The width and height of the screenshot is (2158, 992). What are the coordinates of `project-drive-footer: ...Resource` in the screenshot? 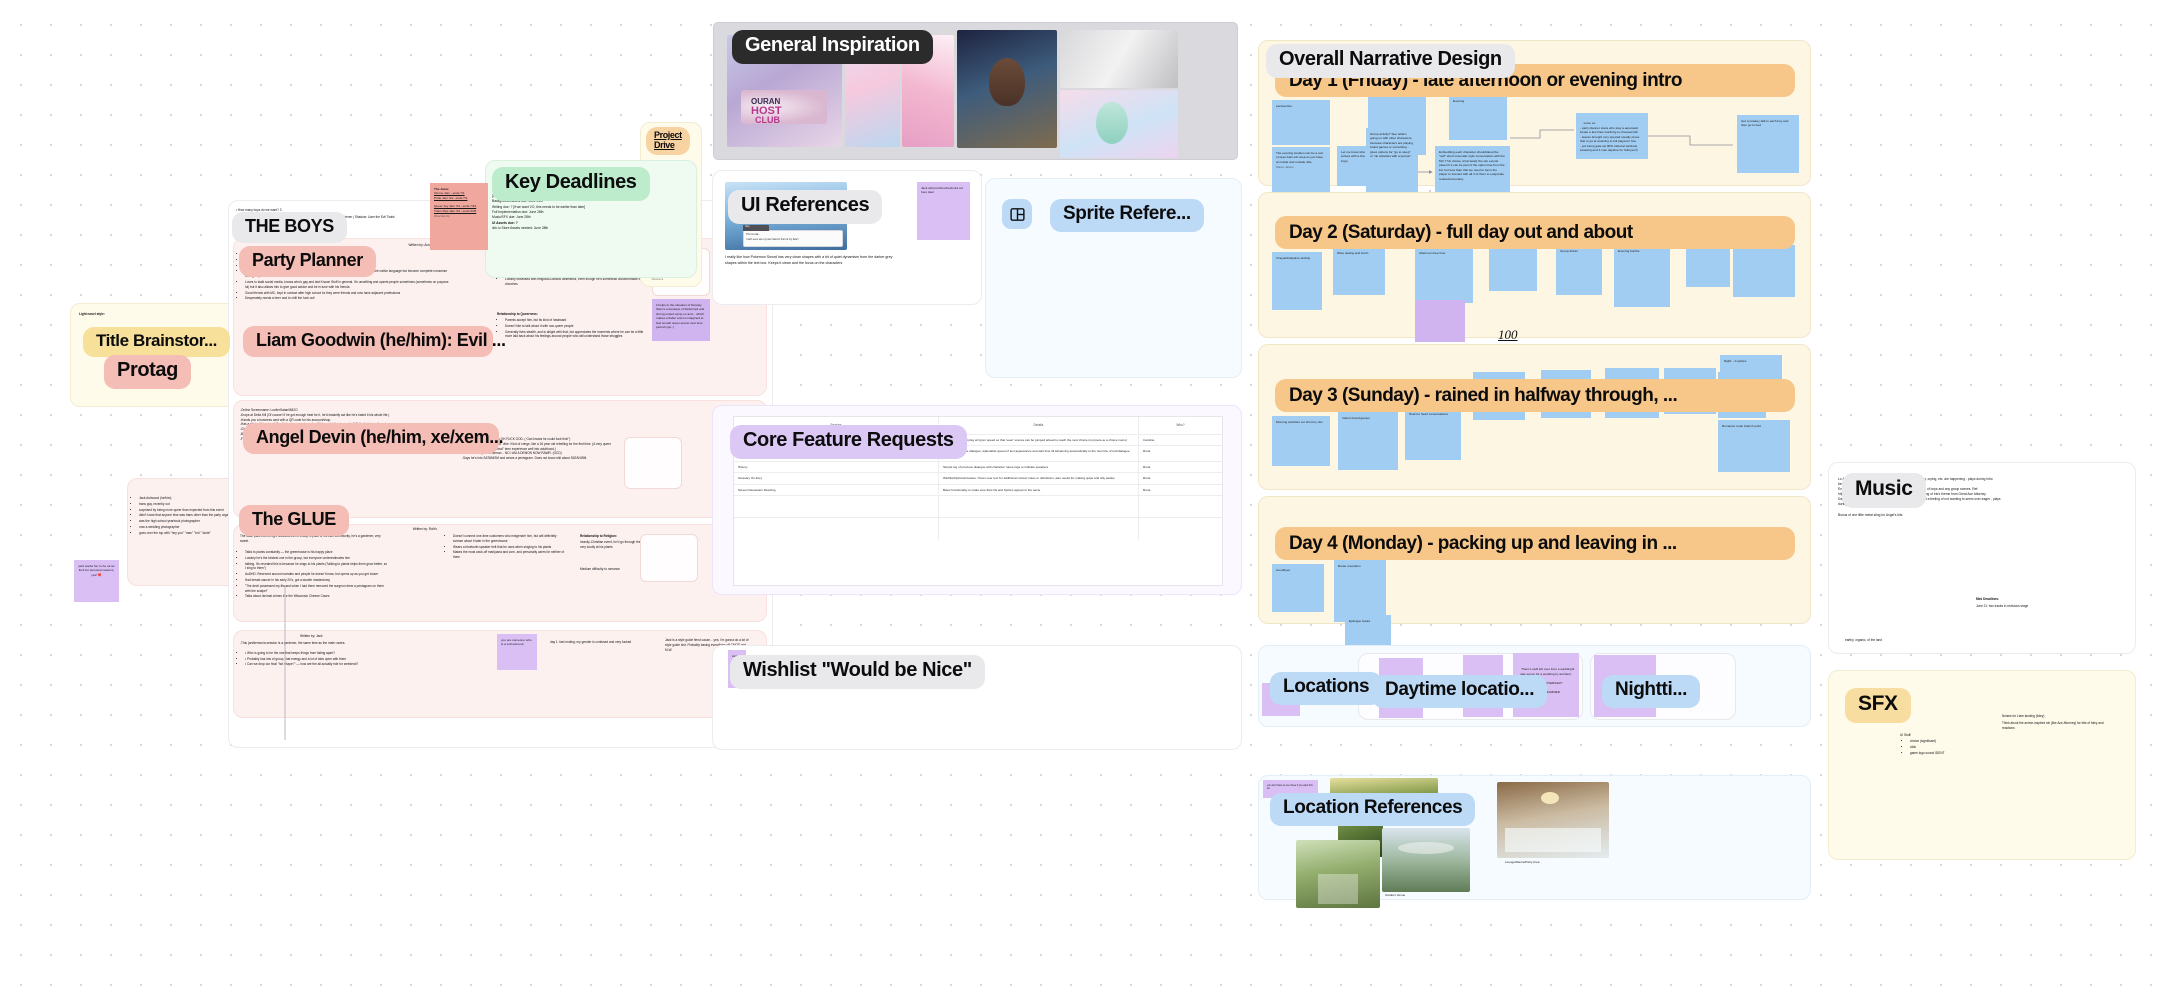 It's located at (657, 279).